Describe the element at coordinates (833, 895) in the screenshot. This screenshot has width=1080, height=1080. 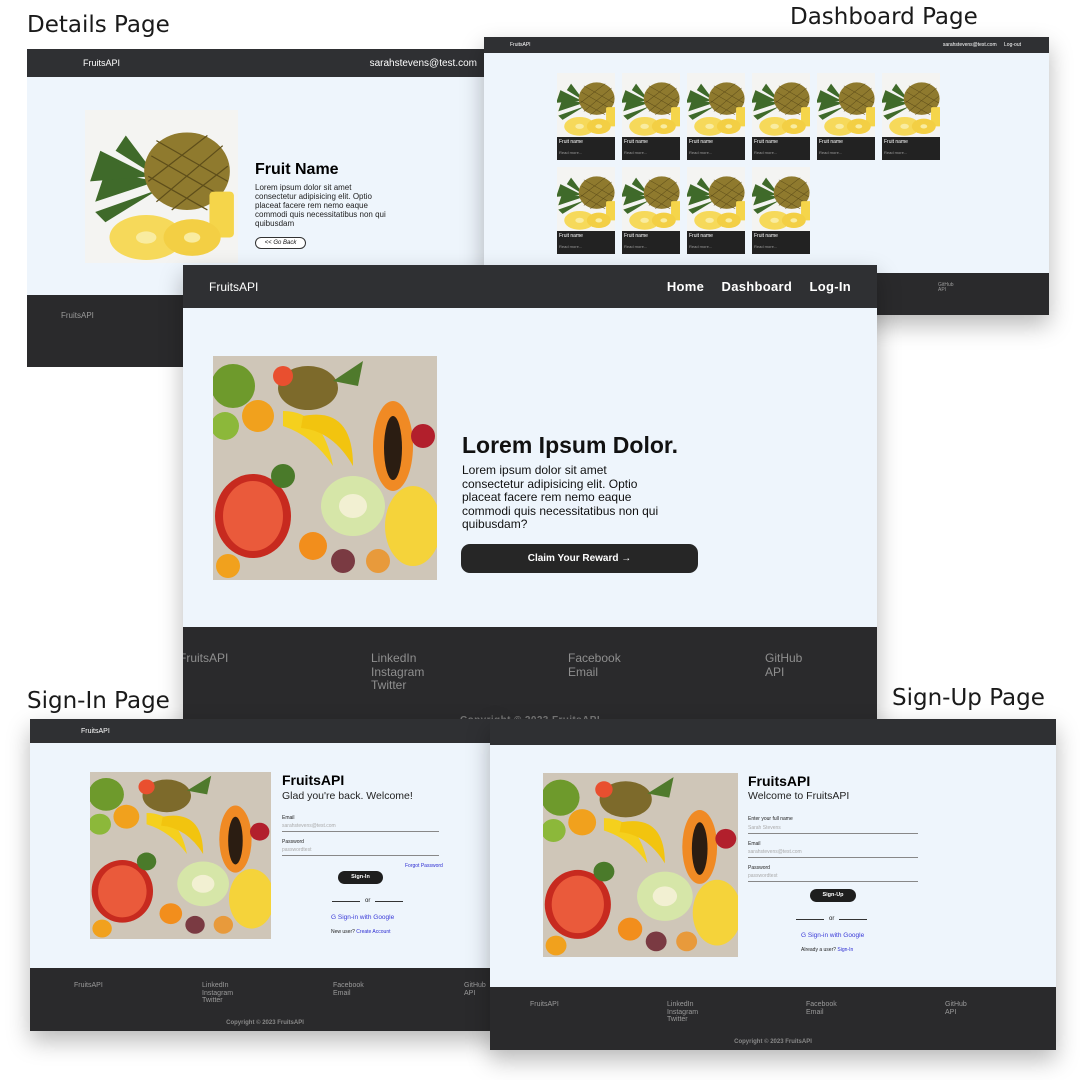
I see `signup-button: Sign-Up` at that location.